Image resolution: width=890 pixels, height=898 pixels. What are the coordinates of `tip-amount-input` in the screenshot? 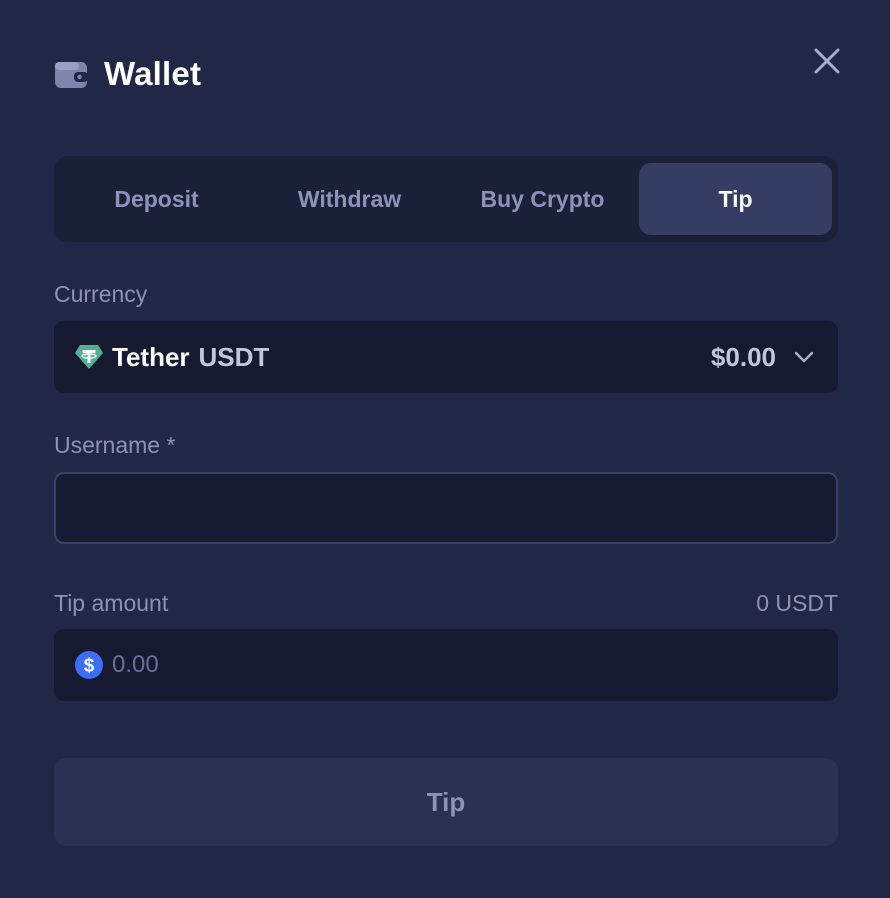 It's located at (465, 665).